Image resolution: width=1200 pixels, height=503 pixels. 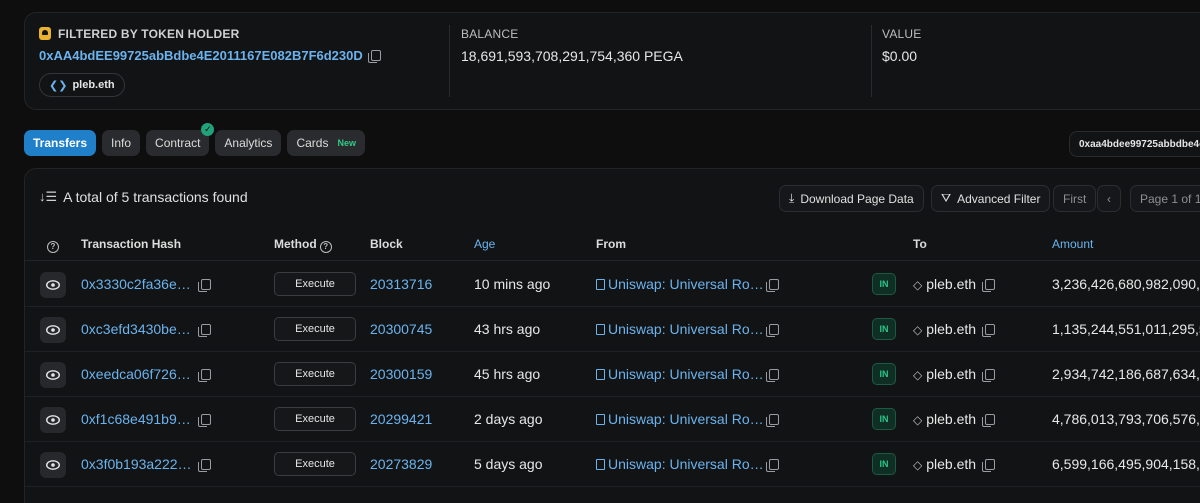 I want to click on value-column: VALUE $0.00, so click(x=901, y=45).